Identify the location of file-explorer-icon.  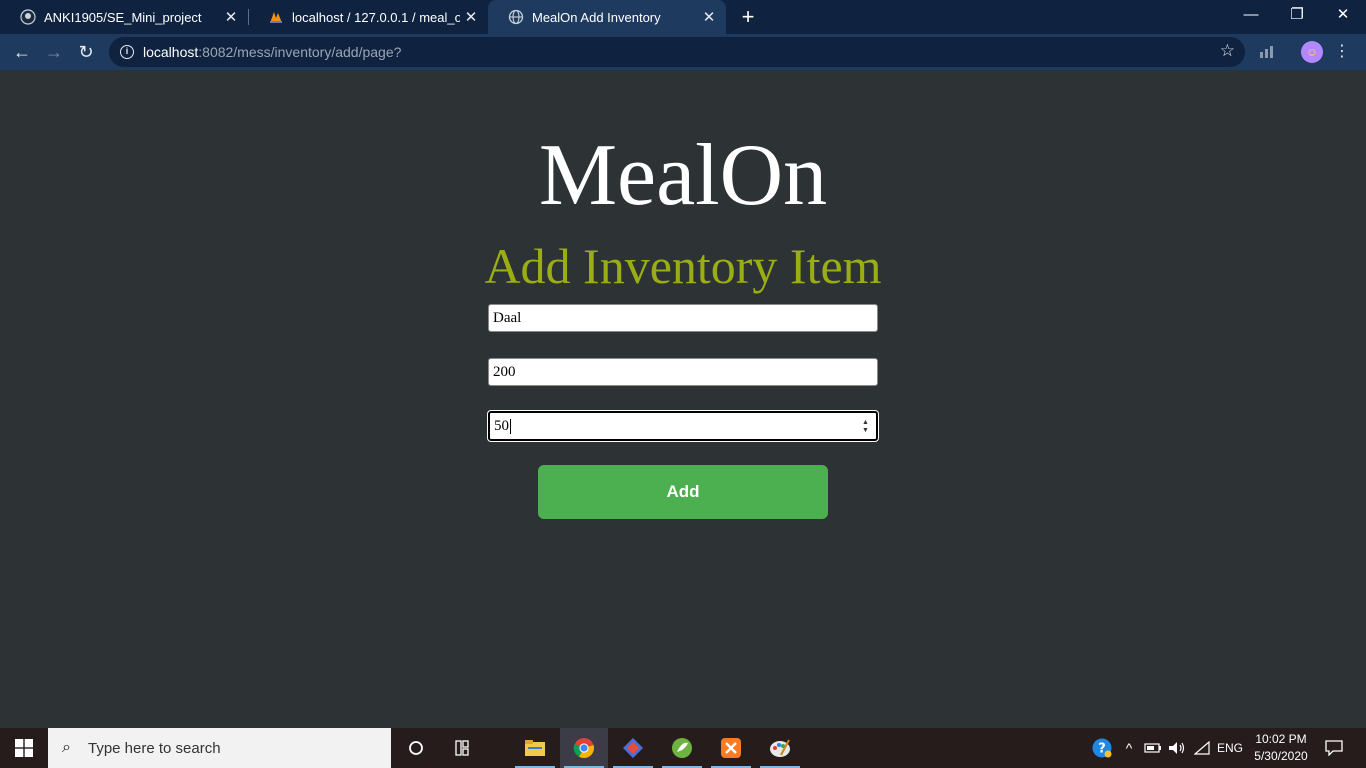
(535, 748).